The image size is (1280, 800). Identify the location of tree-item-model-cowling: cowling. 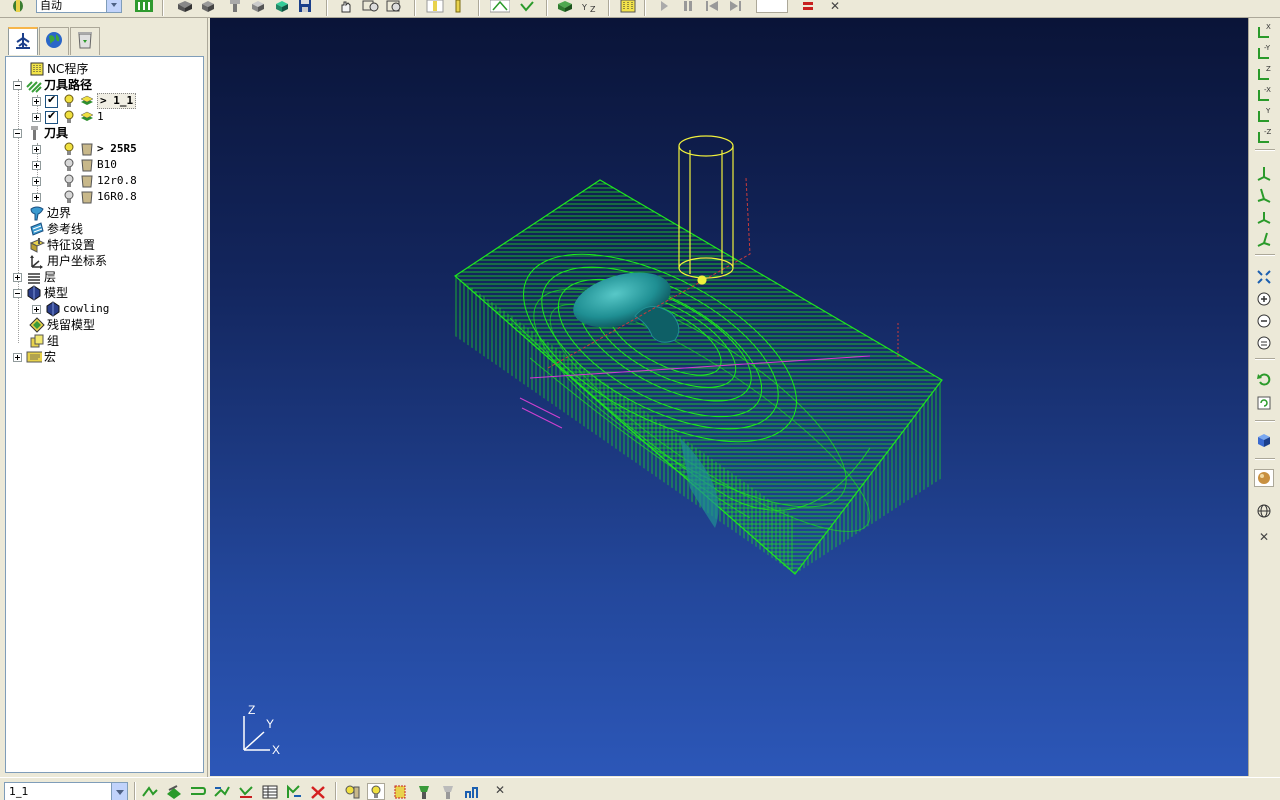
(70, 309).